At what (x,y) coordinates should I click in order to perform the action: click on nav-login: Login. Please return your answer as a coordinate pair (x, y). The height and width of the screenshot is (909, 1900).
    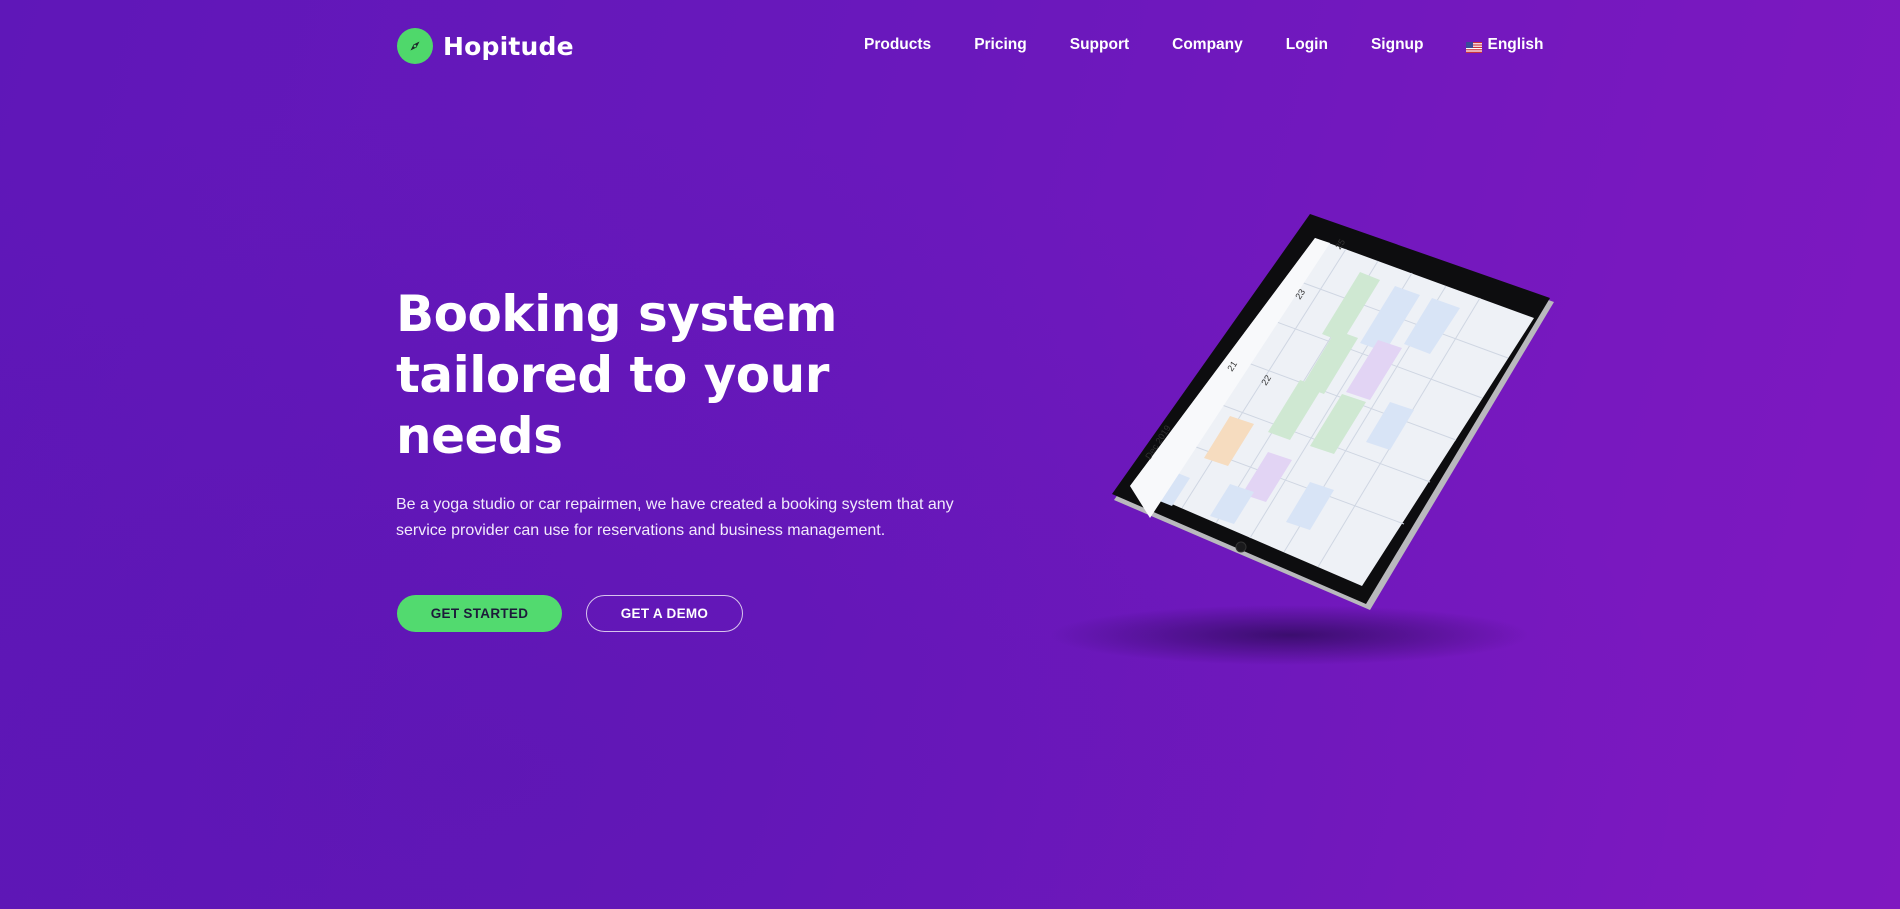
    Looking at the image, I should click on (1307, 45).